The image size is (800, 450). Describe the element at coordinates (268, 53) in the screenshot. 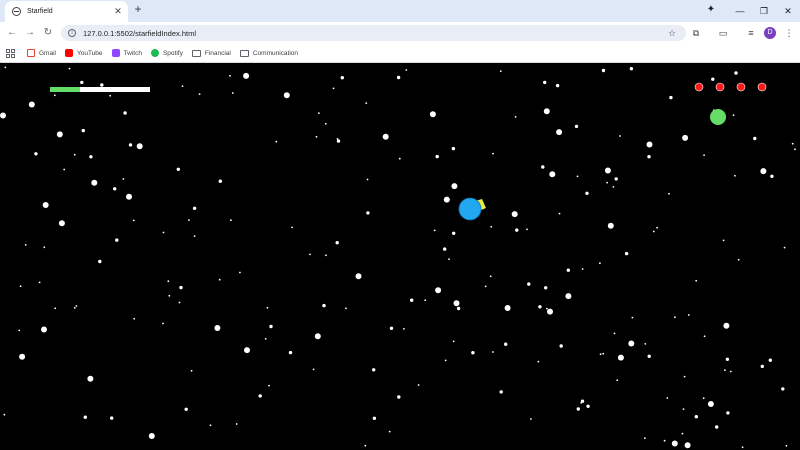

I see `bookmark-communication: Communication` at that location.